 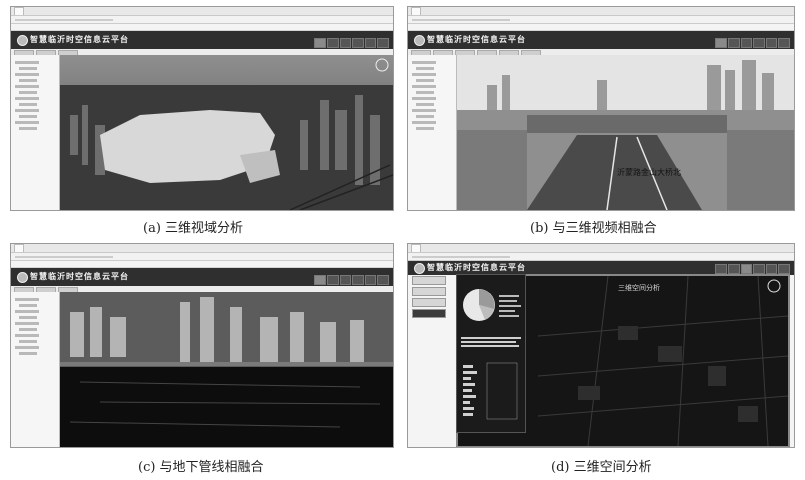 I want to click on analysis-overlay-title: 三维空间分析, so click(x=639, y=287).